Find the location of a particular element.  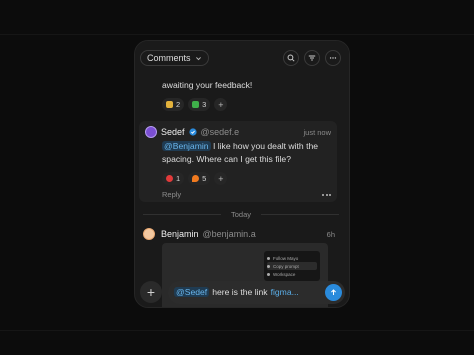

author-handle: @sedef.e is located at coordinates (220, 132).